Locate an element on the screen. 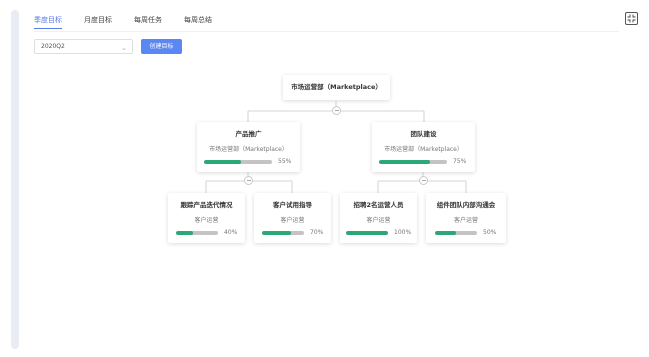 This screenshot has width=649, height=357. goal-title: 客户试用指导 is located at coordinates (292, 205).